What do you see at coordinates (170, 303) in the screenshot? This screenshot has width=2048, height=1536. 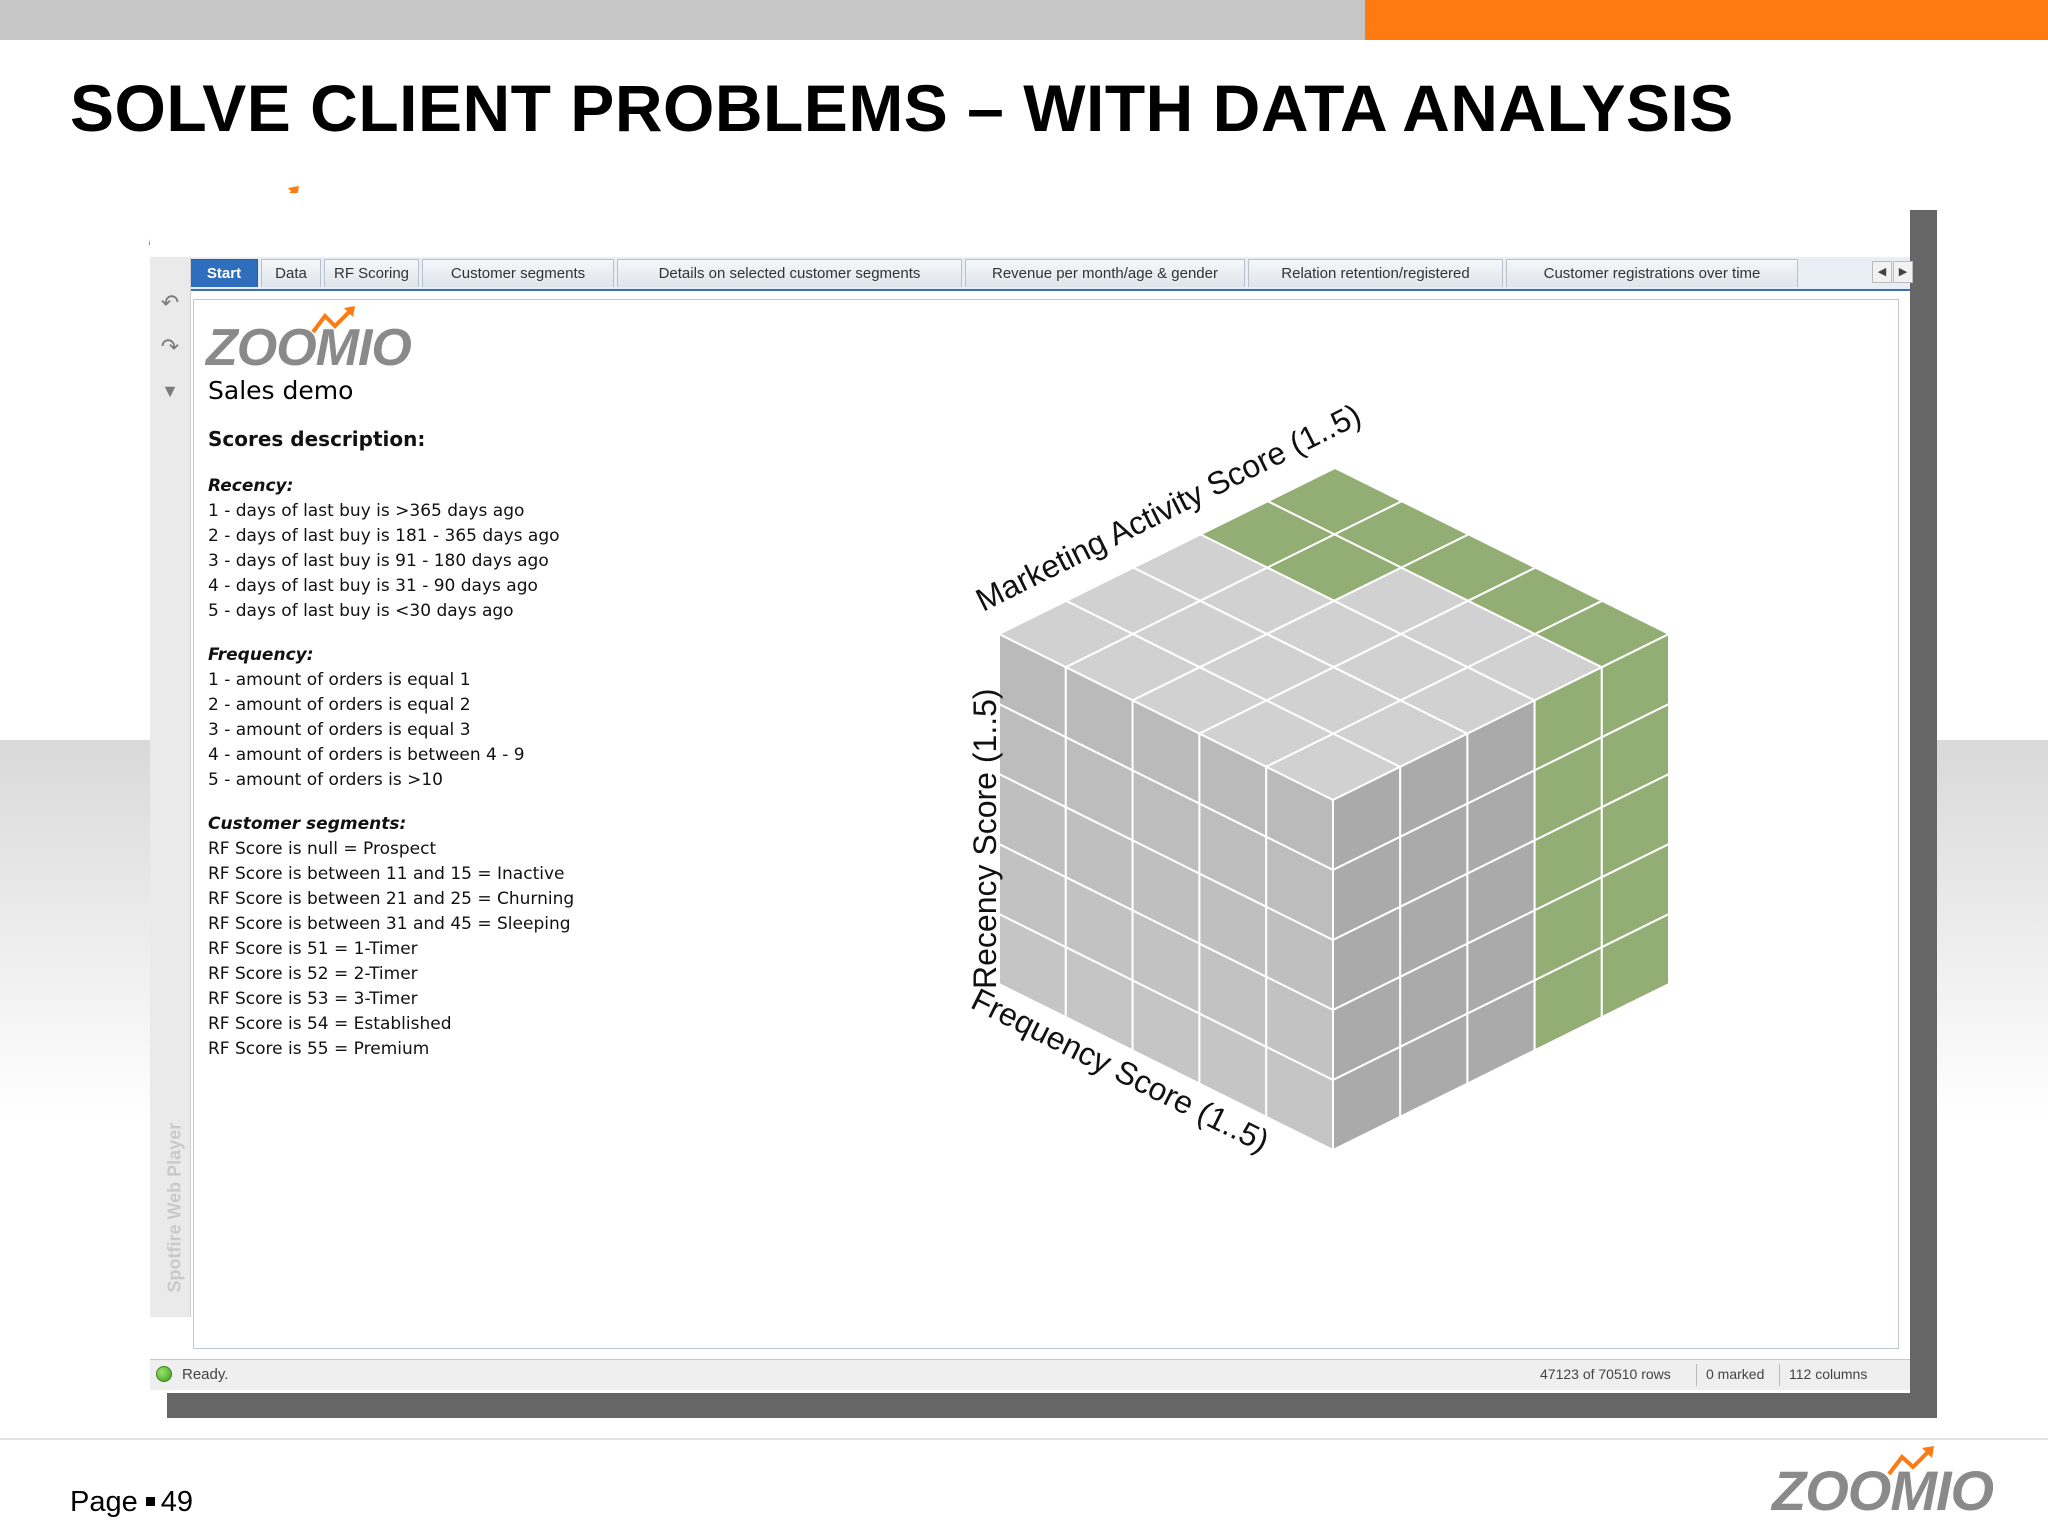 I see `undo-icon: ↶` at bounding box center [170, 303].